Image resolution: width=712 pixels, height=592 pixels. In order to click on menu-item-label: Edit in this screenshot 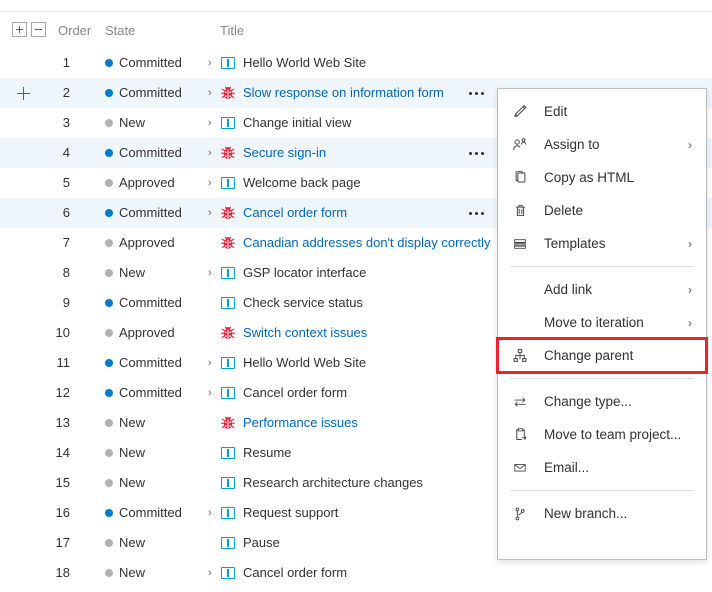, I will do `click(556, 111)`.